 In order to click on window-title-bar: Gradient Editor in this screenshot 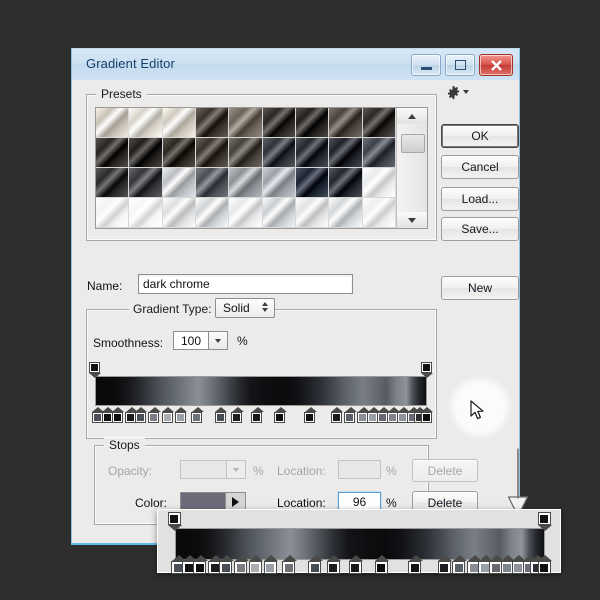, I will do `click(295, 65)`.